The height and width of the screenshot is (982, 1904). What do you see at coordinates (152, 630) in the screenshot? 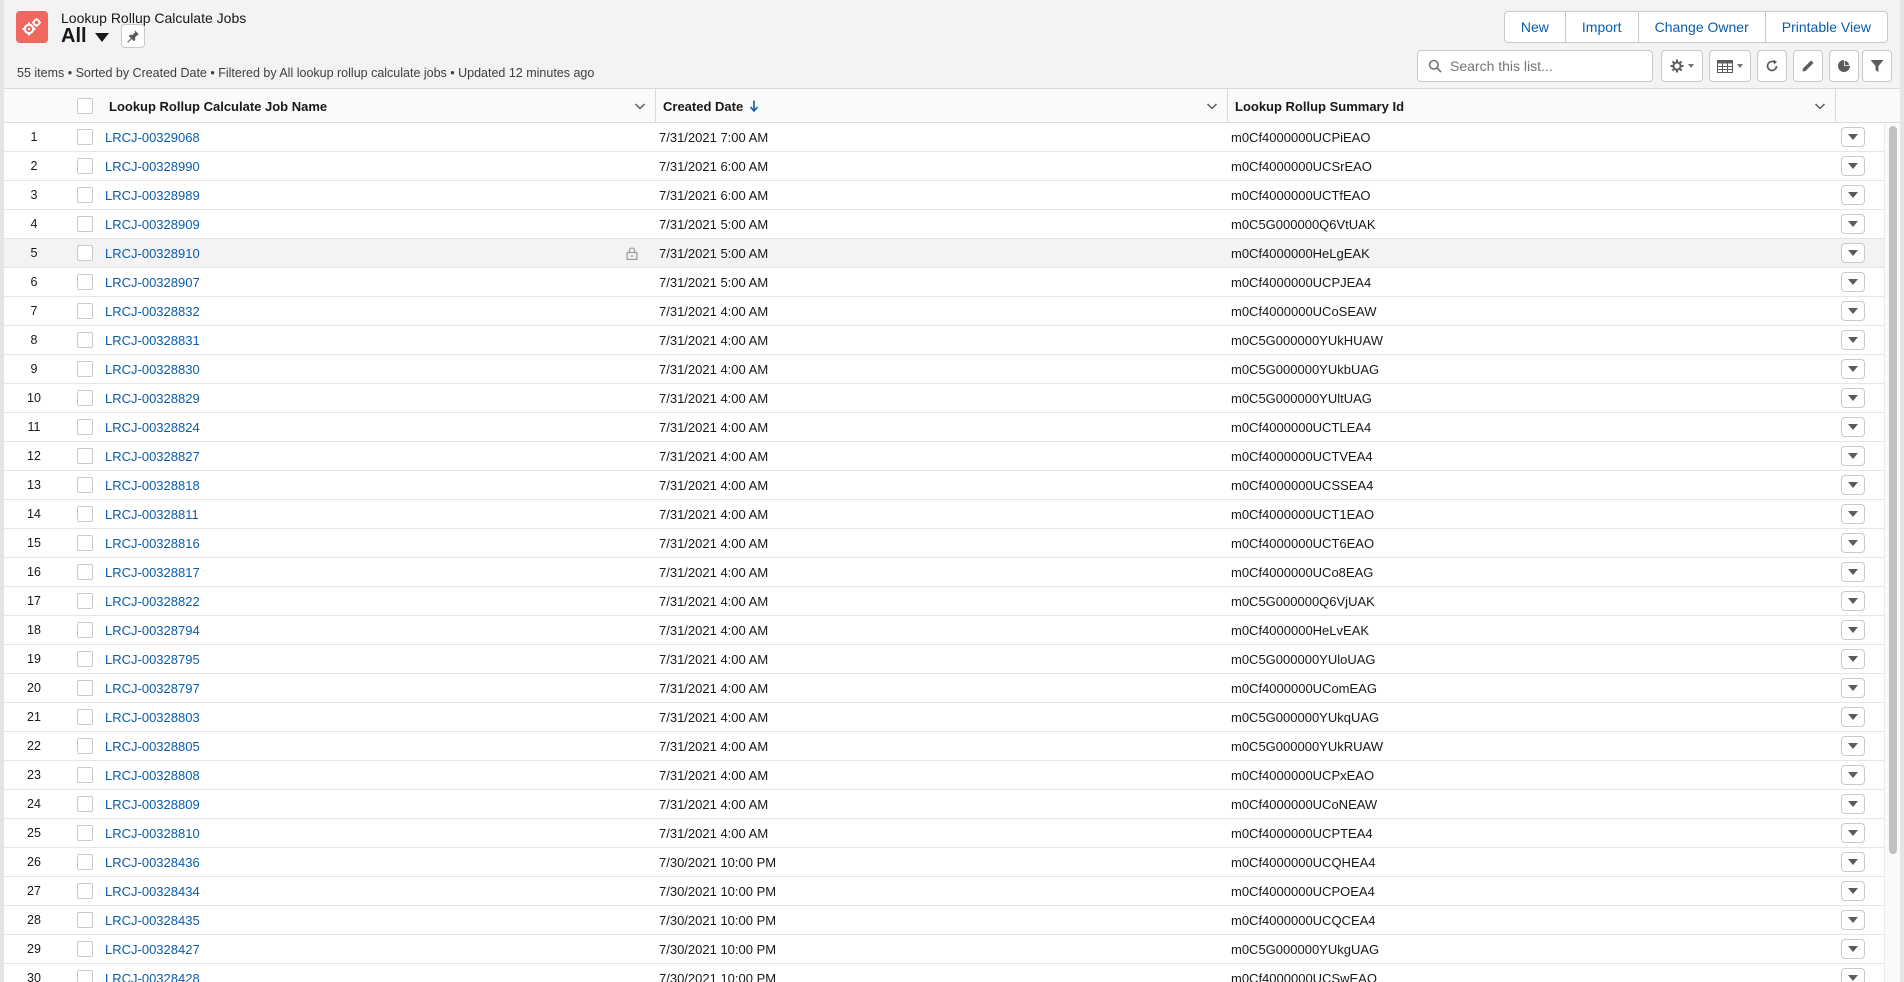
I see `job-name-link: LRCJ-00328794` at bounding box center [152, 630].